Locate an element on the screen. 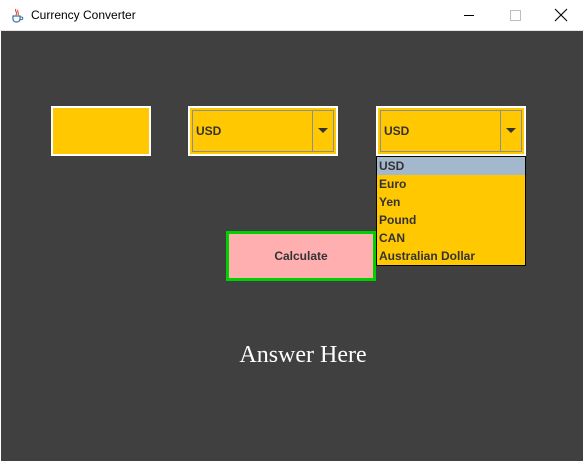  to-currency-box: USD is located at coordinates (451, 131).